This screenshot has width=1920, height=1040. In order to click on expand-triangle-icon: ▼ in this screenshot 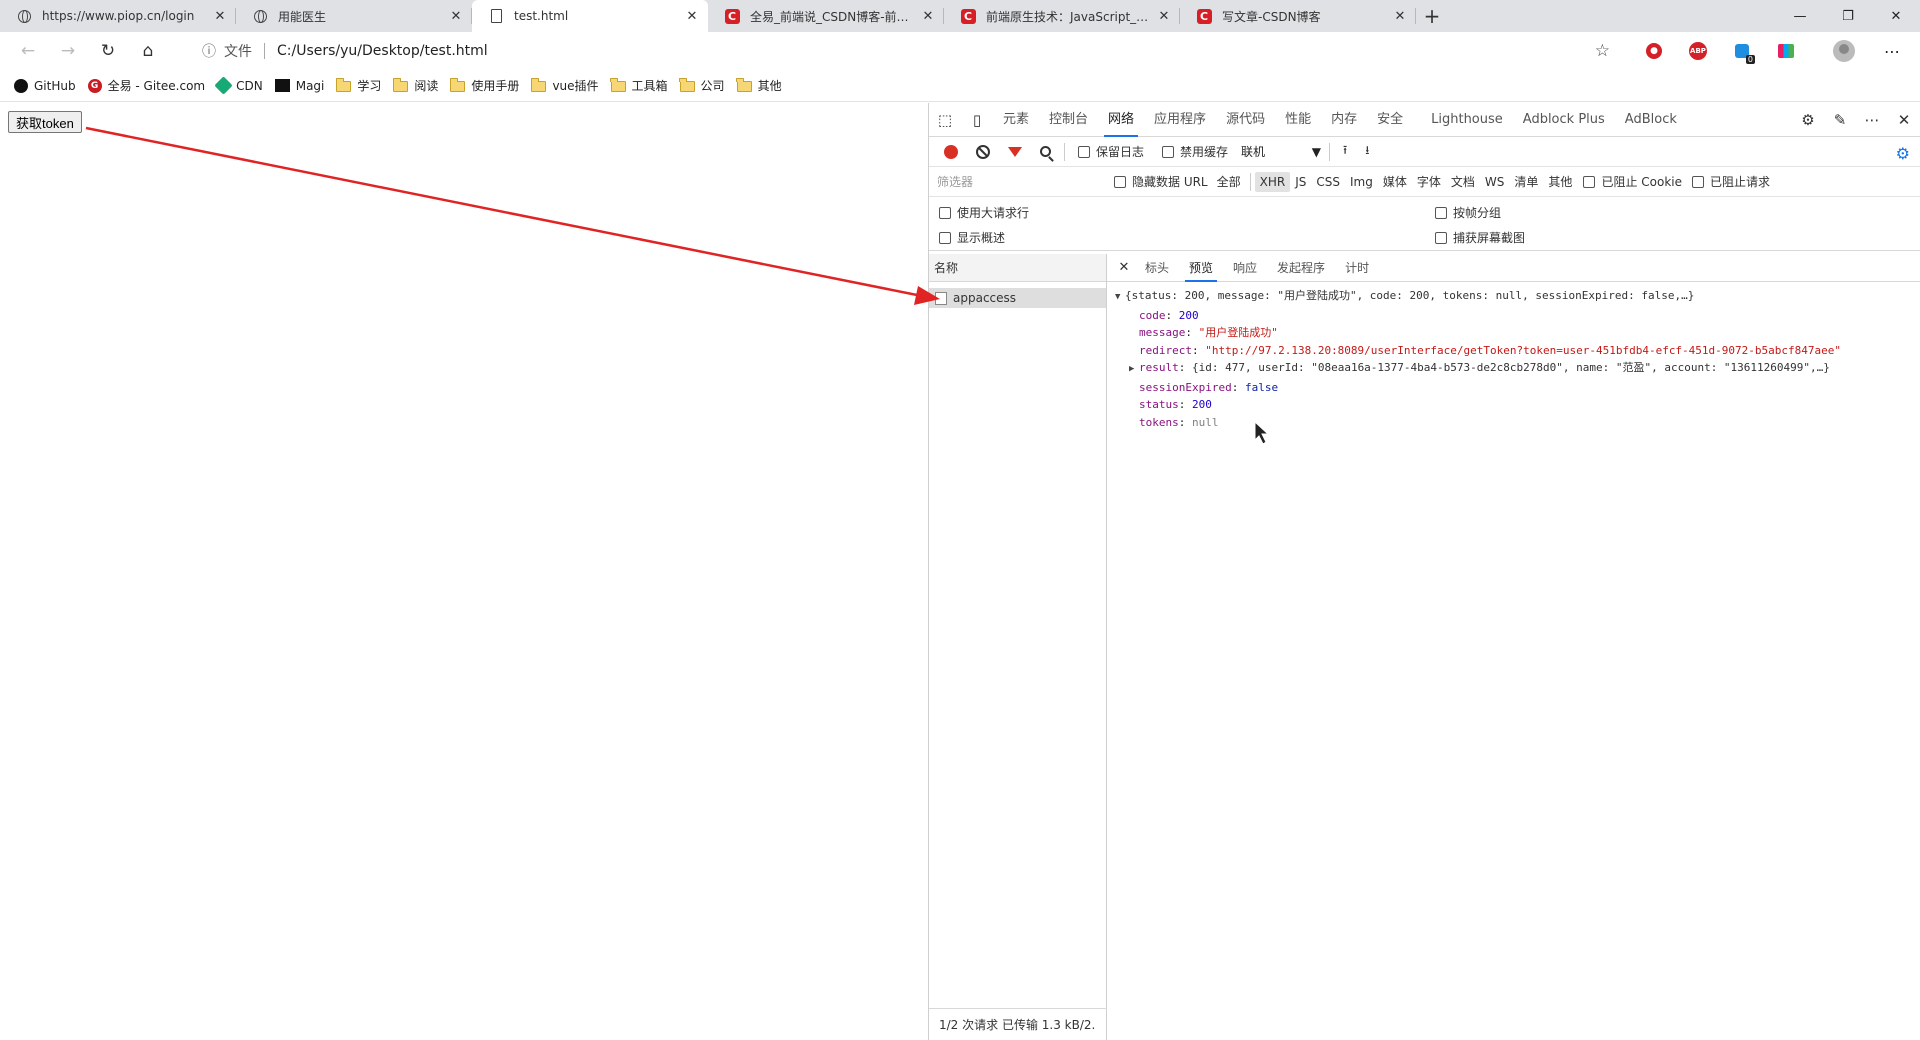, I will do `click(1120, 298)`.